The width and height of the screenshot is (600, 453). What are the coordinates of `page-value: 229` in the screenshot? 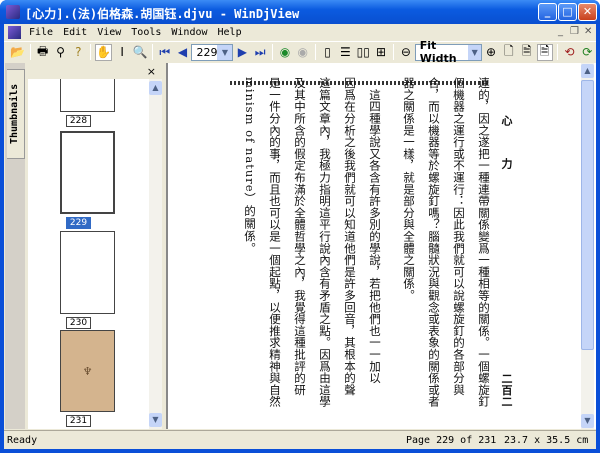 It's located at (207, 52).